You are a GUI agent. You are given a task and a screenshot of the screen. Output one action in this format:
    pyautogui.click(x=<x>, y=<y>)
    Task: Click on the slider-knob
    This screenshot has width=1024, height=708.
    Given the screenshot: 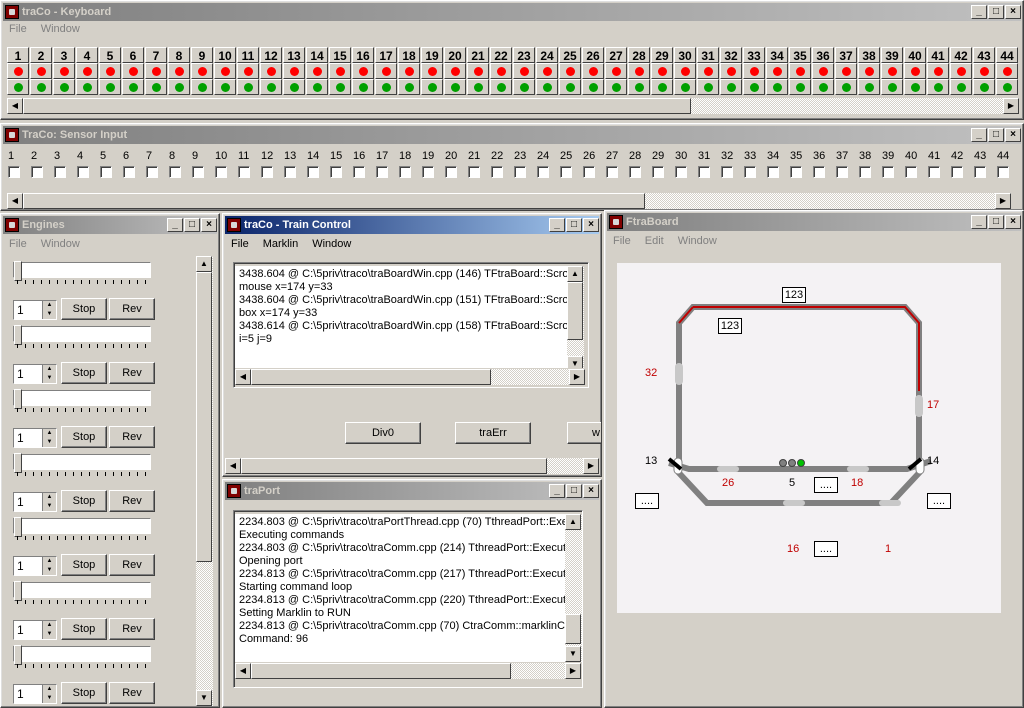 What is the action you would take?
    pyautogui.click(x=18, y=399)
    